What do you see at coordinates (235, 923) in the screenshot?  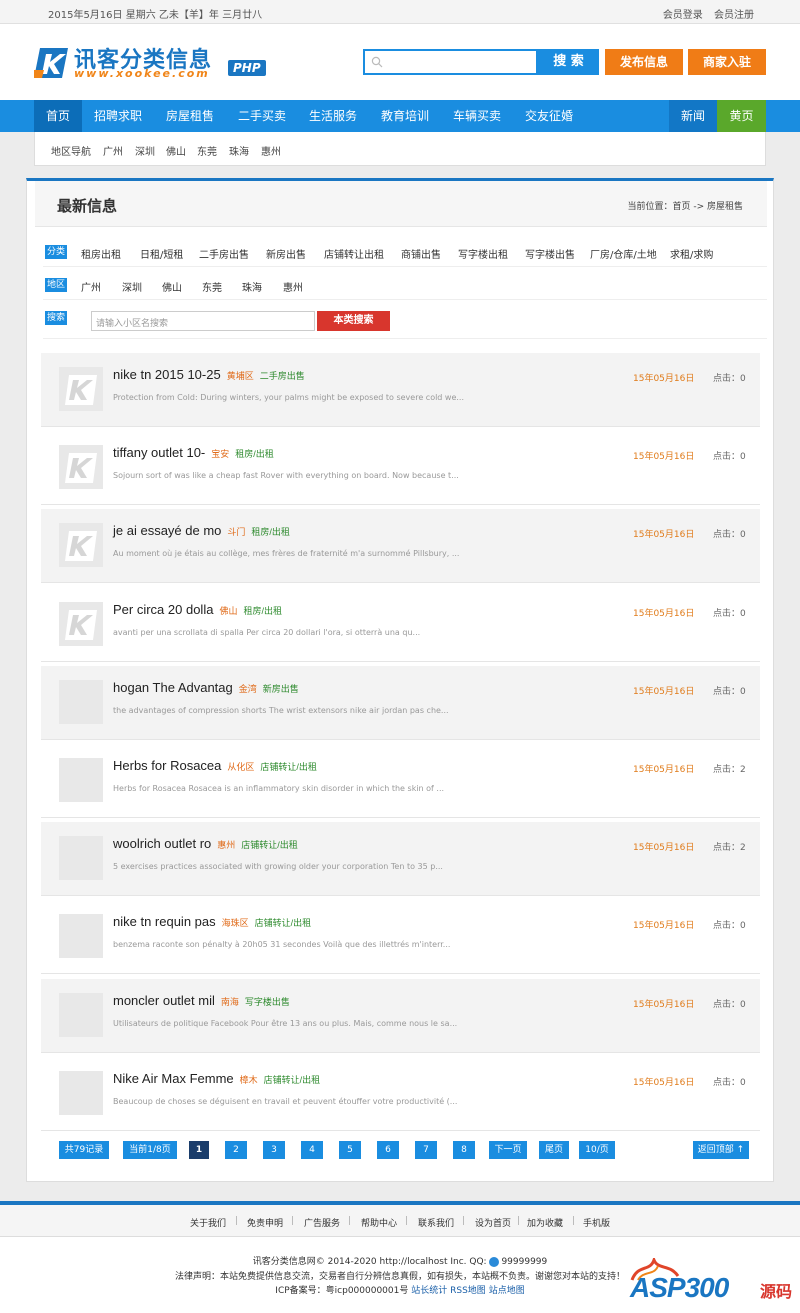 I see `listing-area: 海珠区` at bounding box center [235, 923].